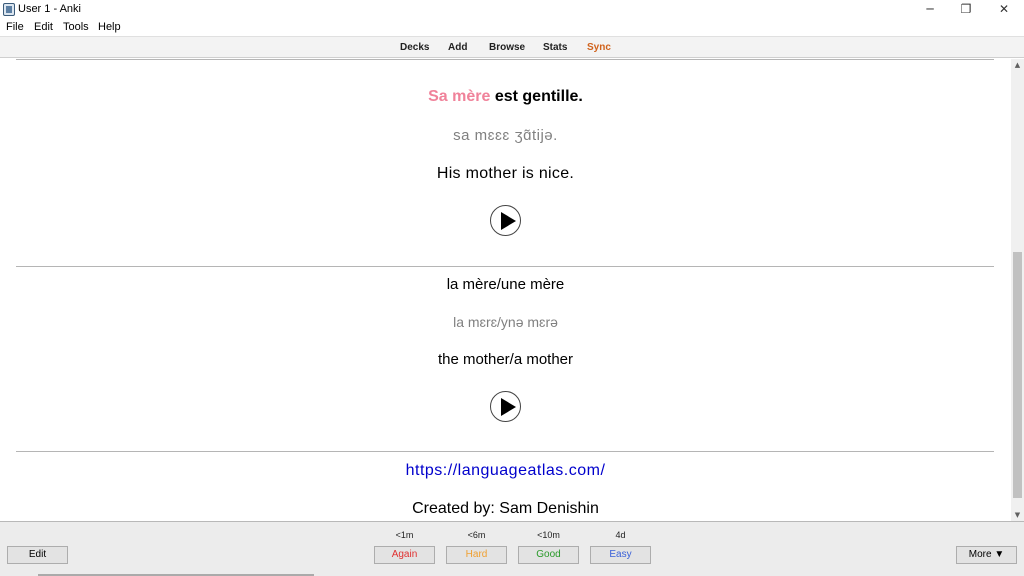 The width and height of the screenshot is (1024, 576). Describe the element at coordinates (548, 535) in the screenshot. I see `good-interval: <10m` at that location.